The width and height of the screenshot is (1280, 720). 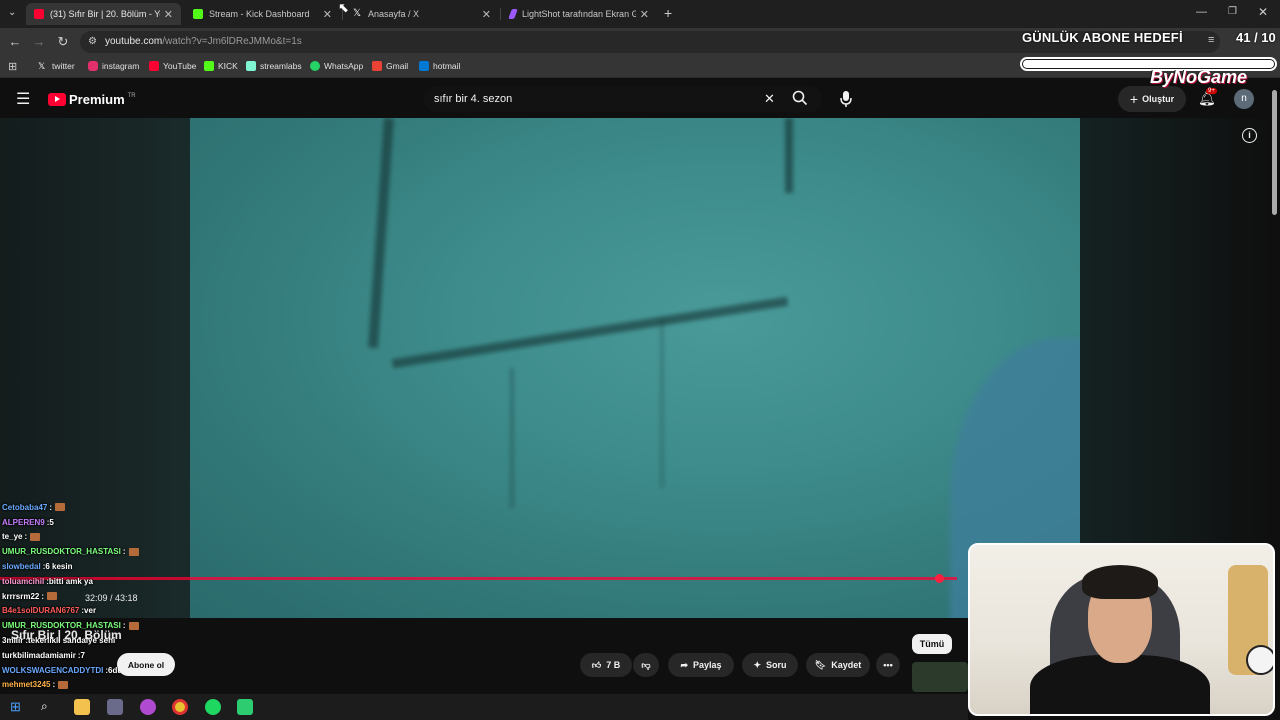 I want to click on bookmark-kick: KICK, so click(x=221, y=66).